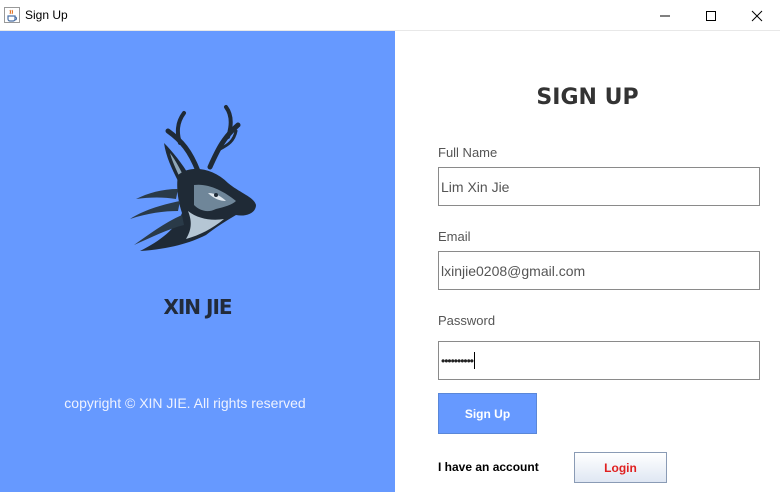 The height and width of the screenshot is (492, 780). I want to click on minimize-button, so click(665, 15).